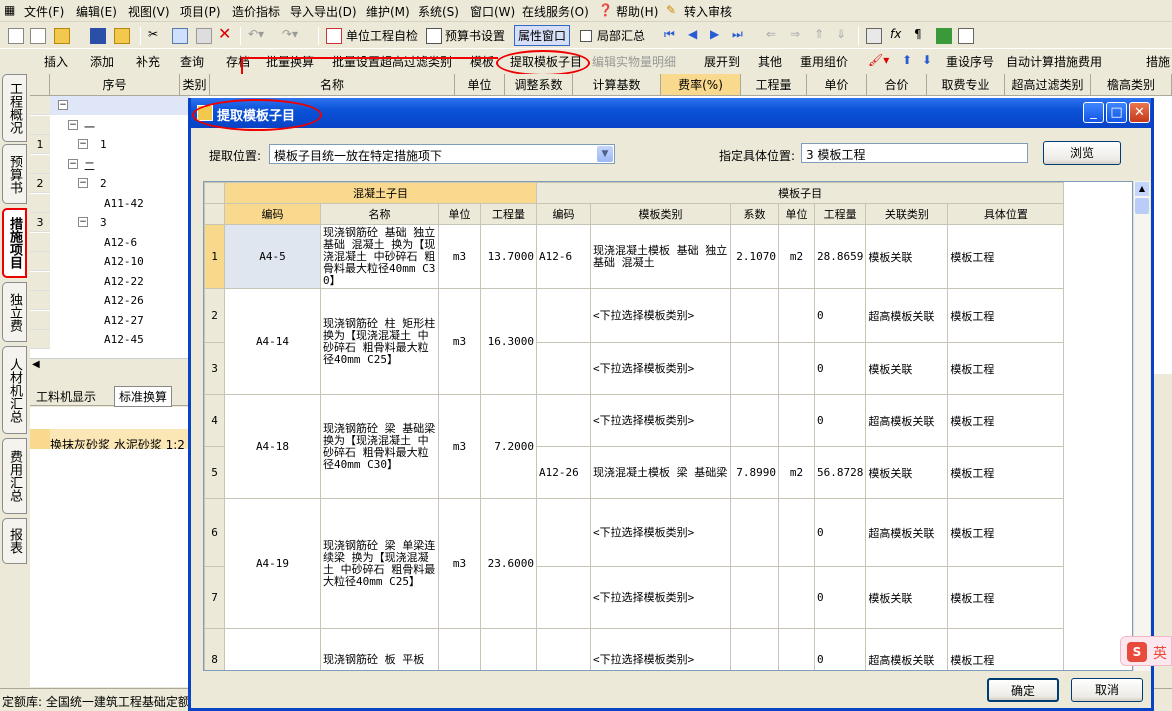  Describe the element at coordinates (272, 256) in the screenshot. I see `concrete-code: A4-5` at that location.